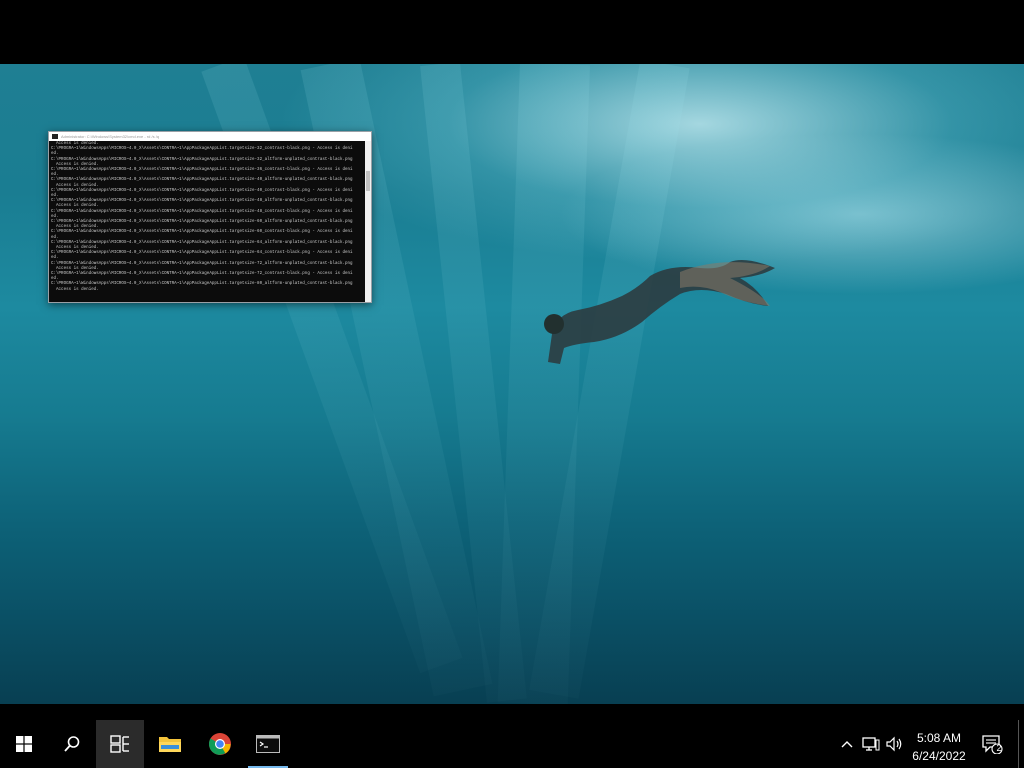 Image resolution: width=1024 pixels, height=768 pixels. I want to click on search-icon, so click(72, 744).